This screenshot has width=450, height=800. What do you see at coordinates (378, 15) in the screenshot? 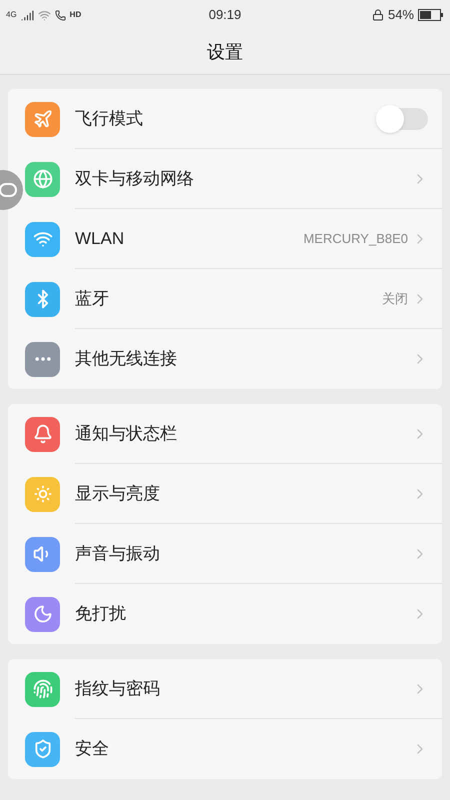
I see `rotation-lock-icon` at bounding box center [378, 15].